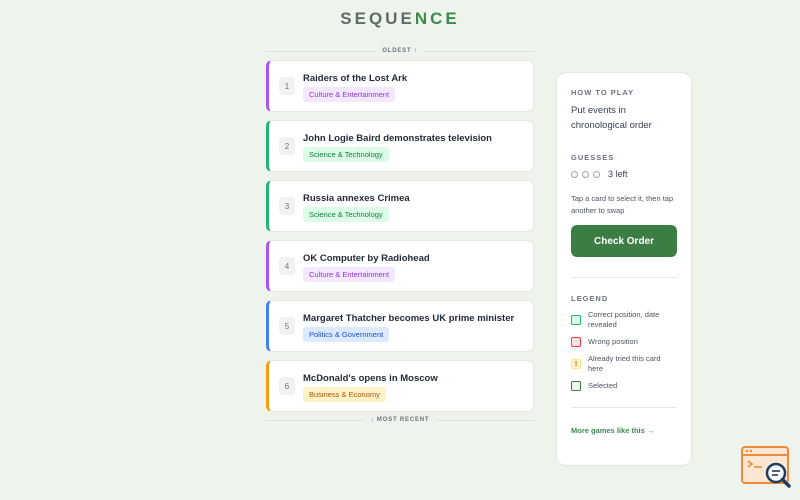  I want to click on wrong-swatch-icon, so click(576, 342).